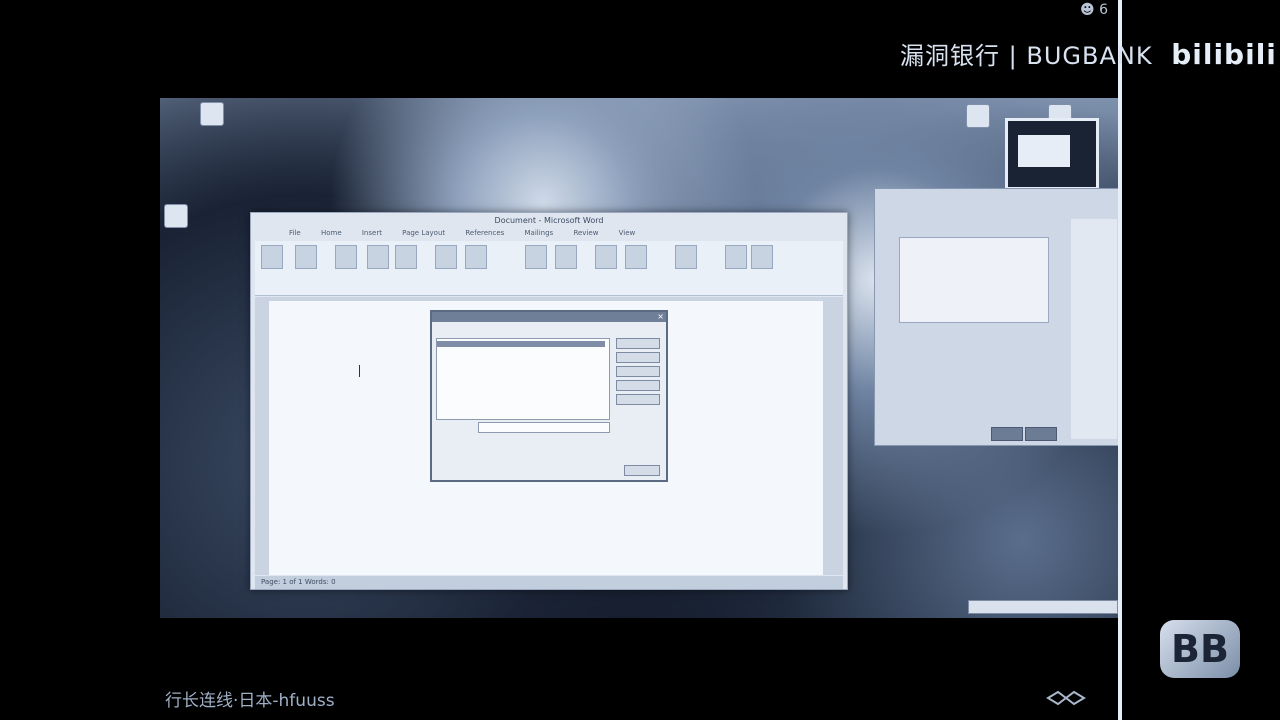 Image resolution: width=1280 pixels, height=720 pixels. I want to click on tab-home: Home, so click(331, 233).